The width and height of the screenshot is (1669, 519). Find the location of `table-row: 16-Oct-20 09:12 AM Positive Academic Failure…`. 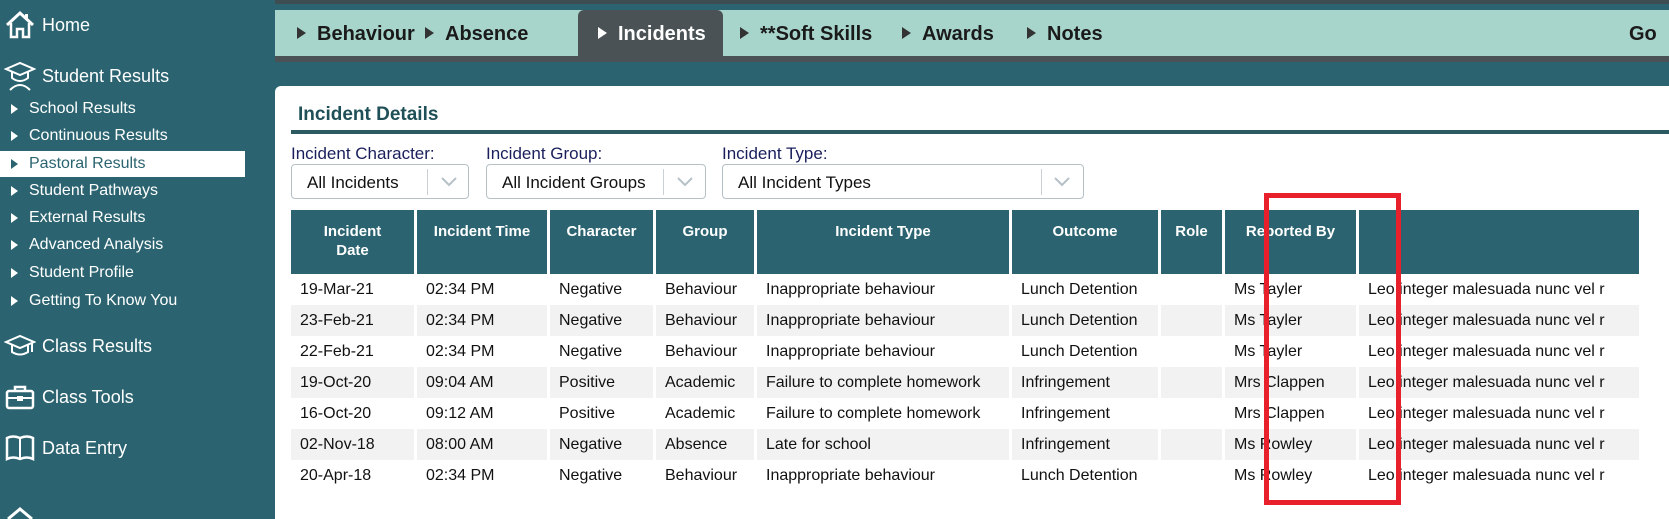

table-row: 16-Oct-20 09:12 AM Positive Academic Failure… is located at coordinates (965, 413).